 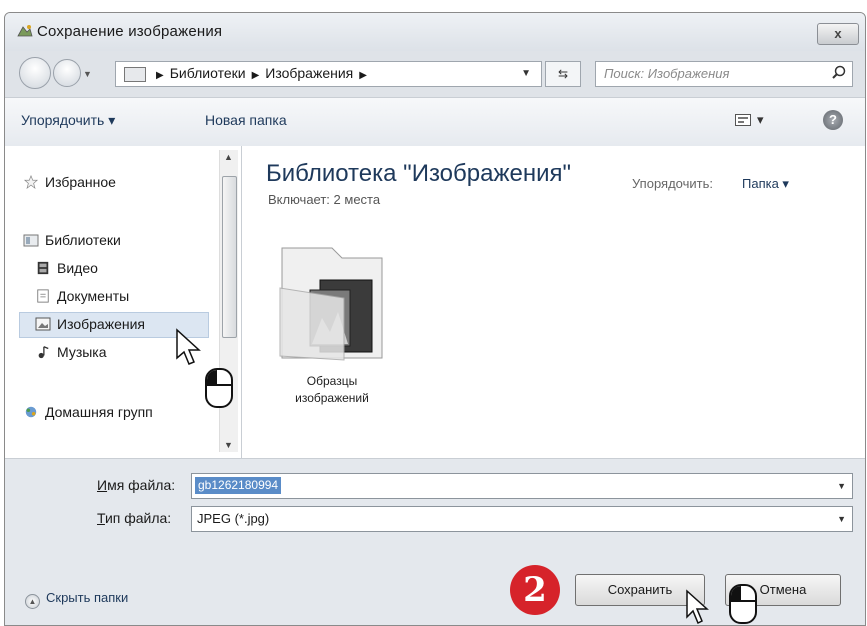 What do you see at coordinates (93, 296) in the screenshot?
I see `nav-item-label: Документы` at bounding box center [93, 296].